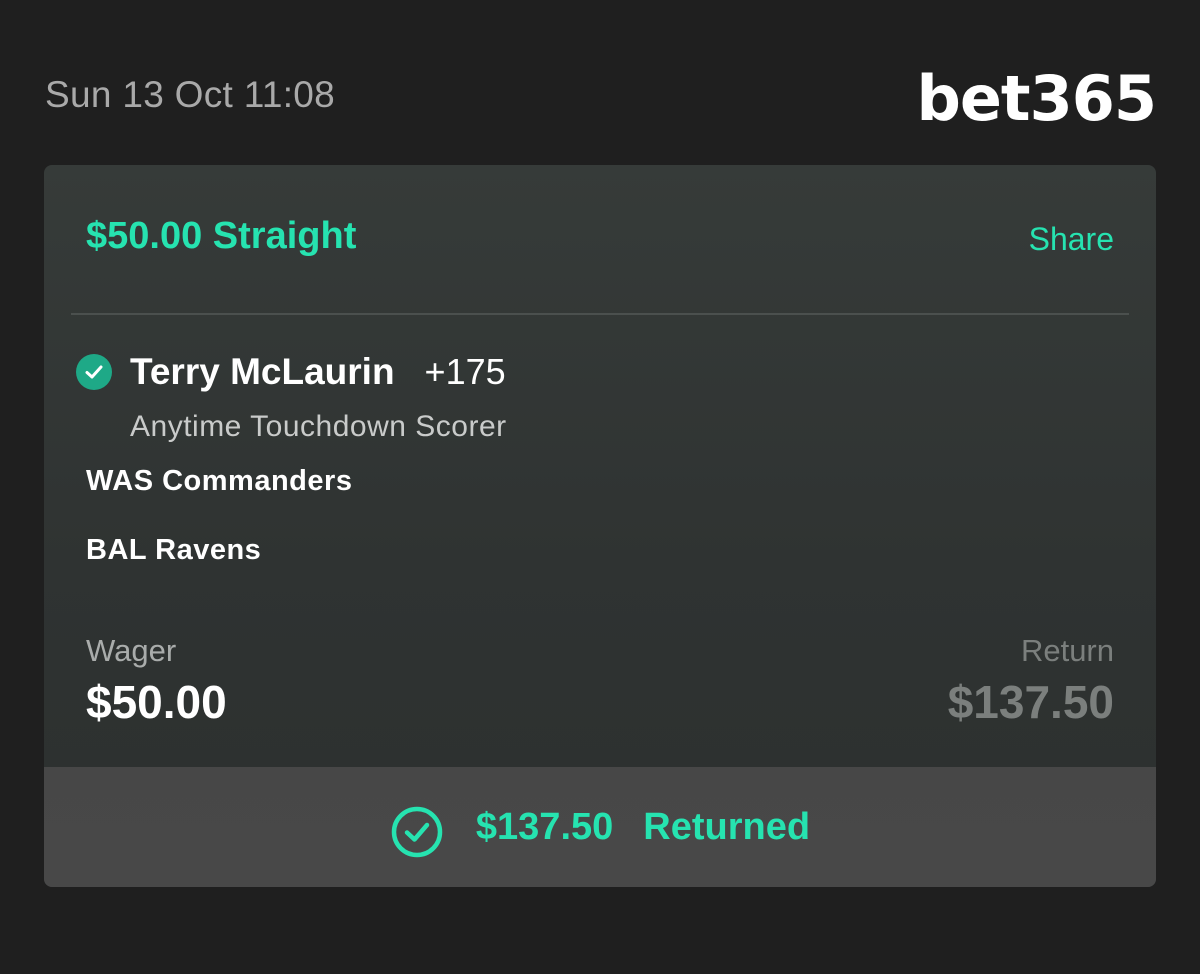 This screenshot has height=974, width=1200. Describe the element at coordinates (318, 426) in the screenshot. I see `selection-market: Anytime Touchdown Scorer` at that location.